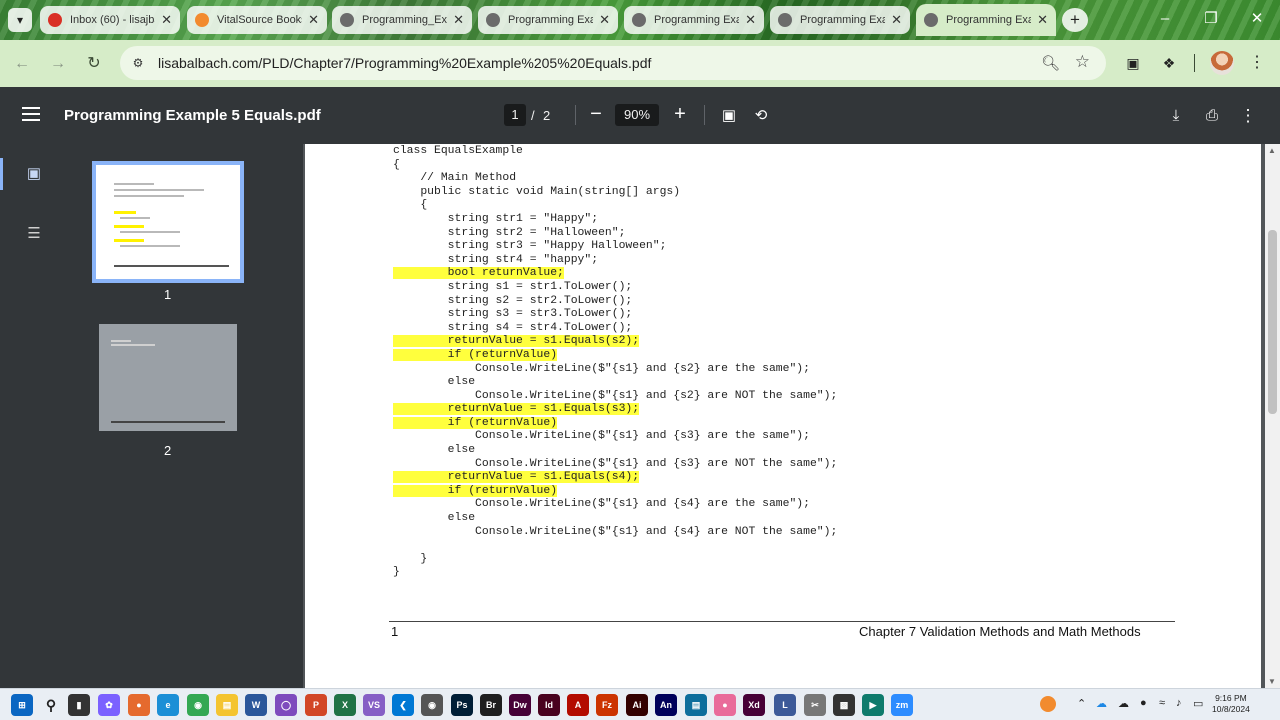 This screenshot has width=1280, height=720. Describe the element at coordinates (520, 705) in the screenshot. I see `dreamweaver-icon: Dw` at that location.